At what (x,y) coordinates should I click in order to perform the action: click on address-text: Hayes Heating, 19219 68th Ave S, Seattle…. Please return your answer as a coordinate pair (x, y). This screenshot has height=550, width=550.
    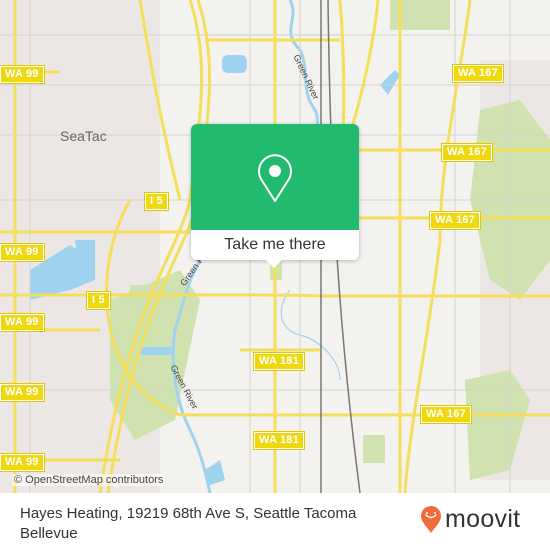
    Looking at the image, I should click on (188, 523).